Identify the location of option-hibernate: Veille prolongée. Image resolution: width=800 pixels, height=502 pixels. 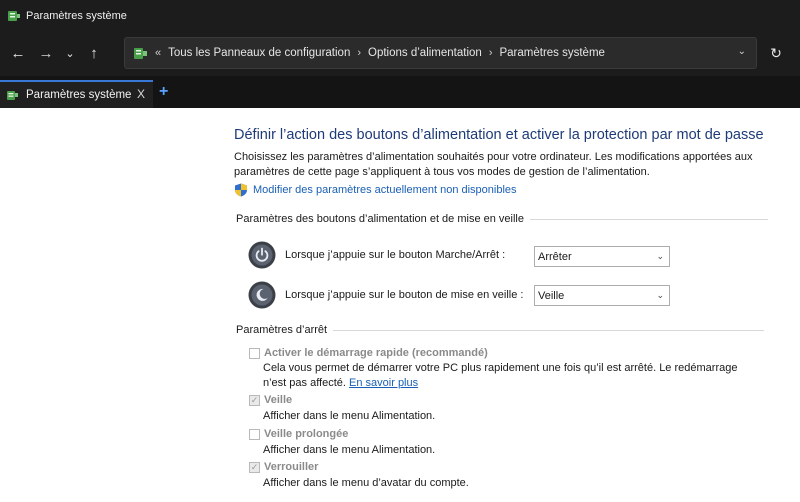
(298, 434).